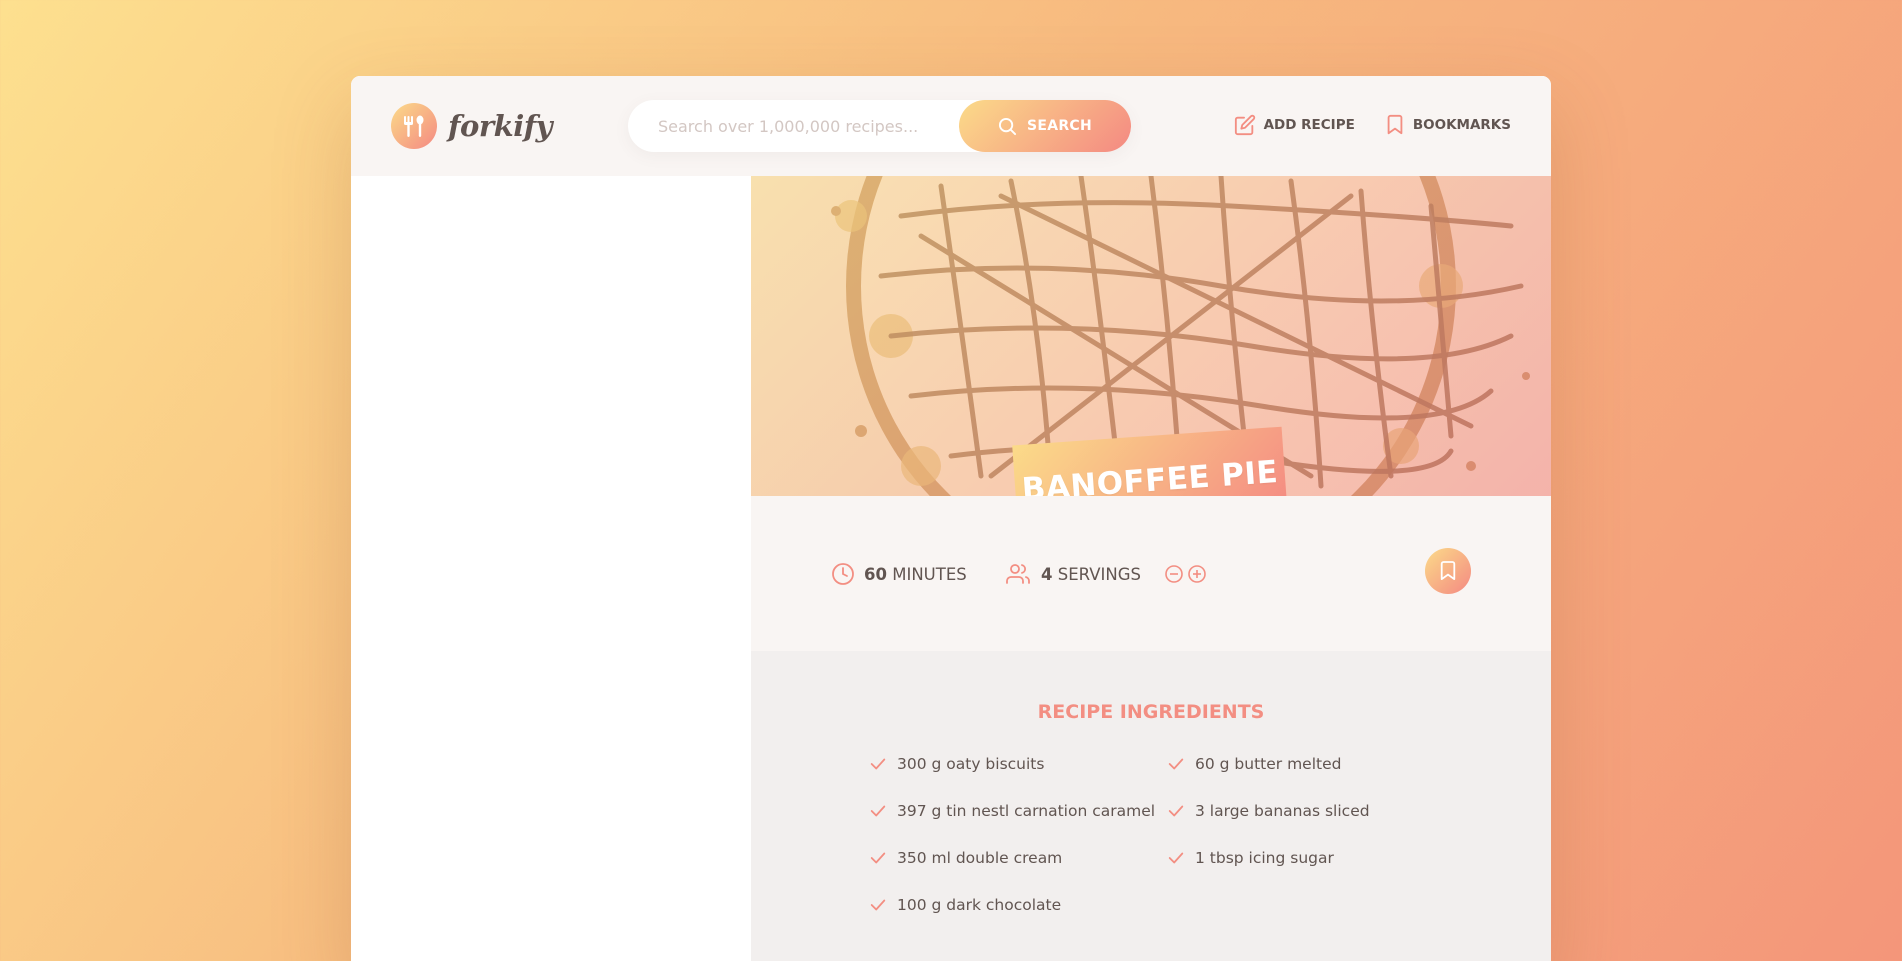  I want to click on ingredient-item: 1 tbsp icing sugar, so click(1250, 858).